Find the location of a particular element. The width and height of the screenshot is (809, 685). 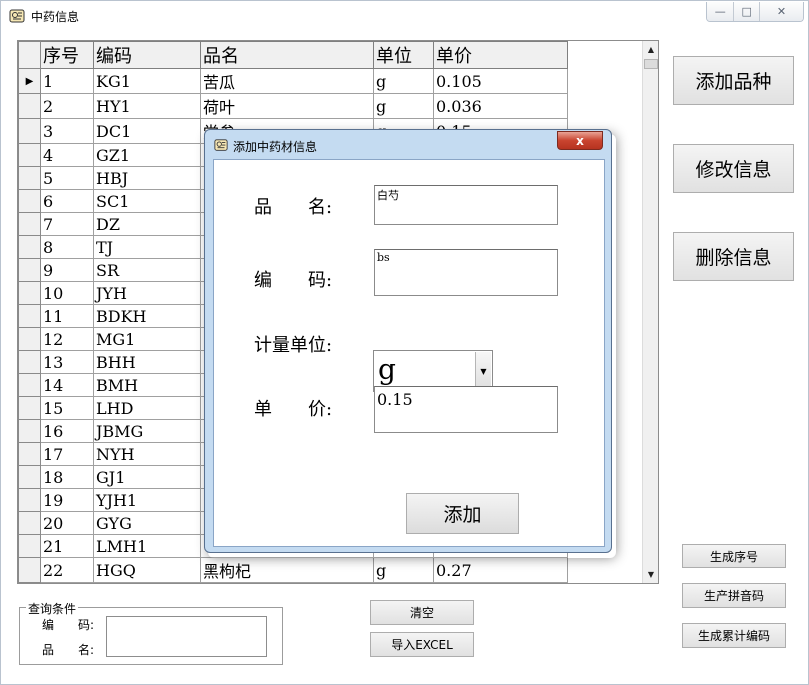

cell-code: GJ1 is located at coordinates (147, 477).